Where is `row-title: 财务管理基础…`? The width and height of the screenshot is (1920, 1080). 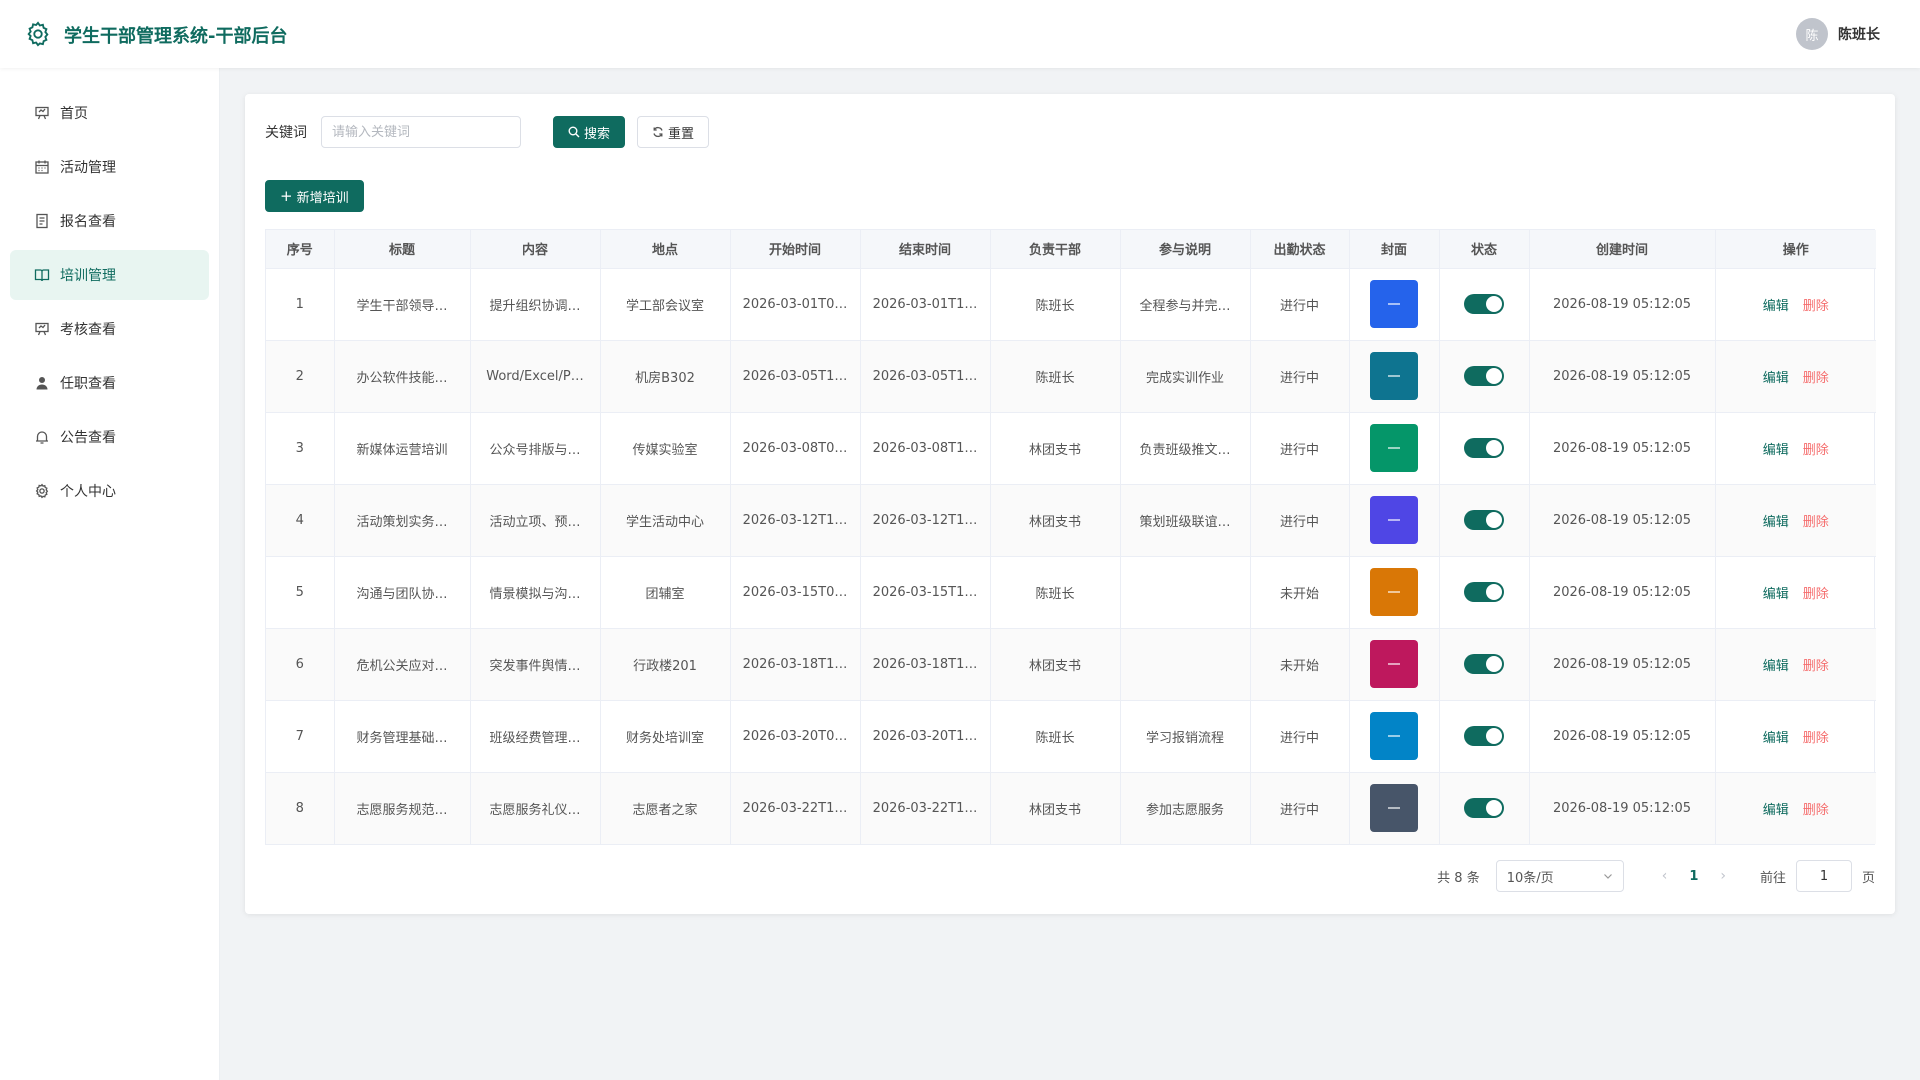
row-title: 财务管理基础… is located at coordinates (402, 736).